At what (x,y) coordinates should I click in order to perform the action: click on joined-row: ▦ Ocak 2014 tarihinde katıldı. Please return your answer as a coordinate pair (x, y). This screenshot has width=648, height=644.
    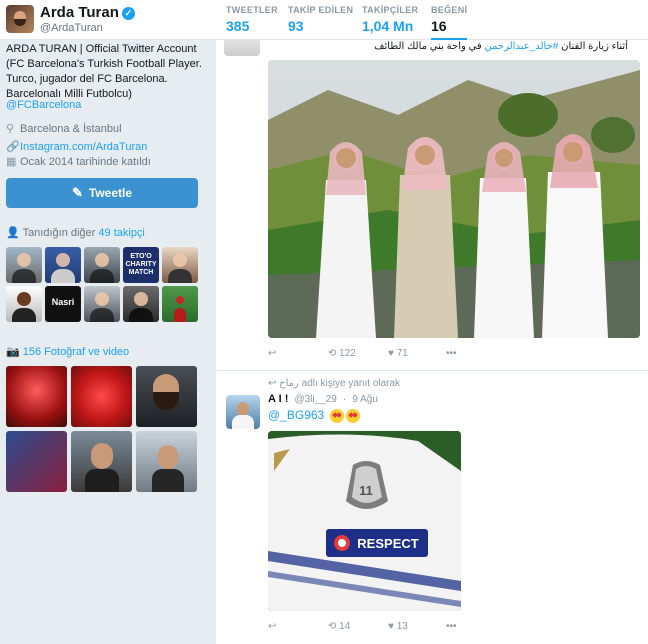
    Looking at the image, I should click on (78, 162).